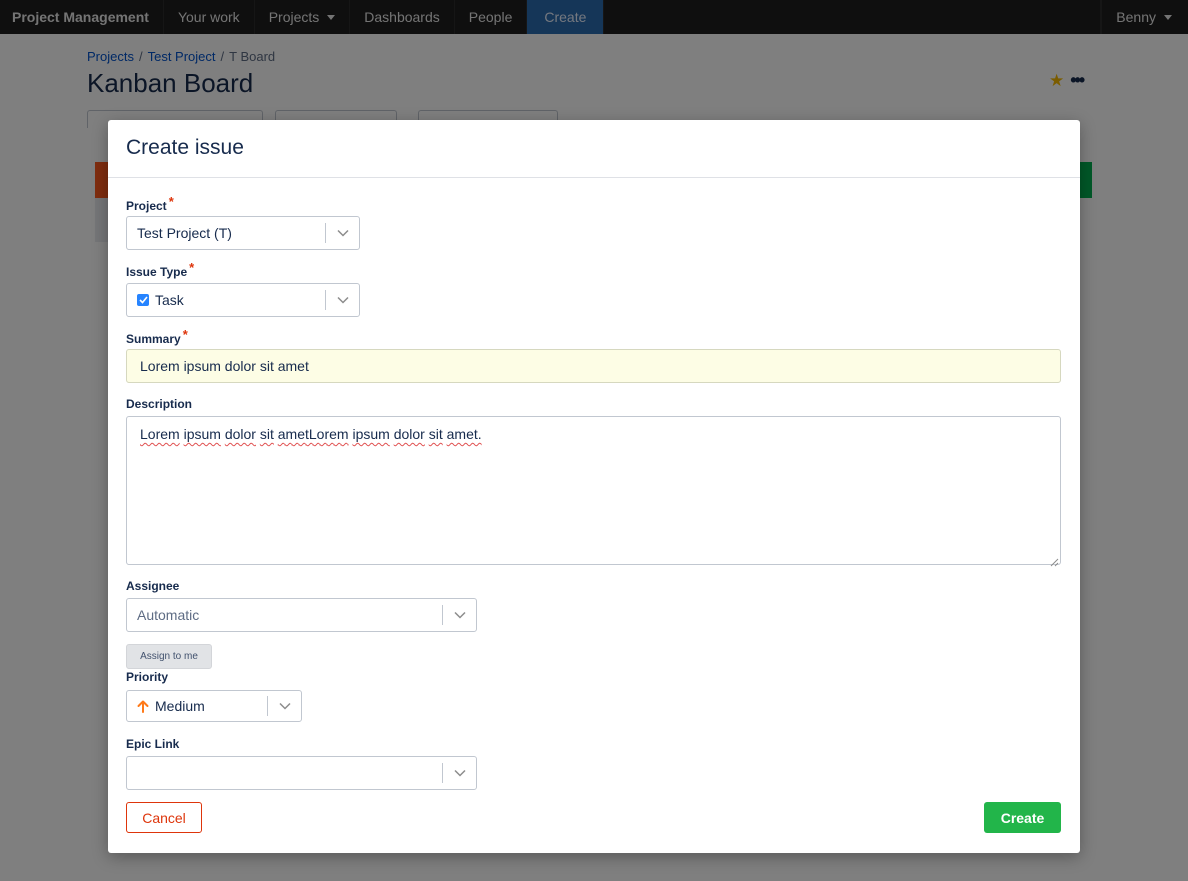  What do you see at coordinates (594, 149) in the screenshot?
I see `dialog-header: Create issue` at bounding box center [594, 149].